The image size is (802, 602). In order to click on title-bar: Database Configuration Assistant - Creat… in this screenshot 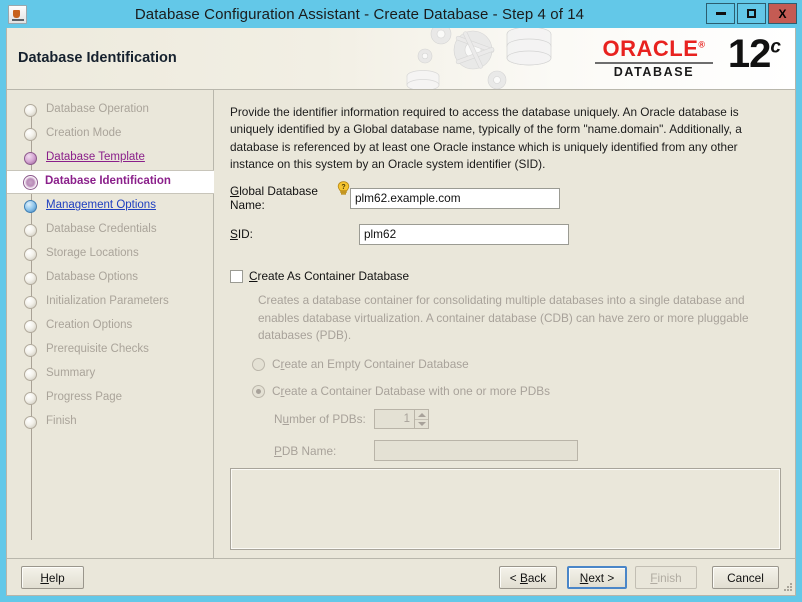, I will do `click(401, 14)`.